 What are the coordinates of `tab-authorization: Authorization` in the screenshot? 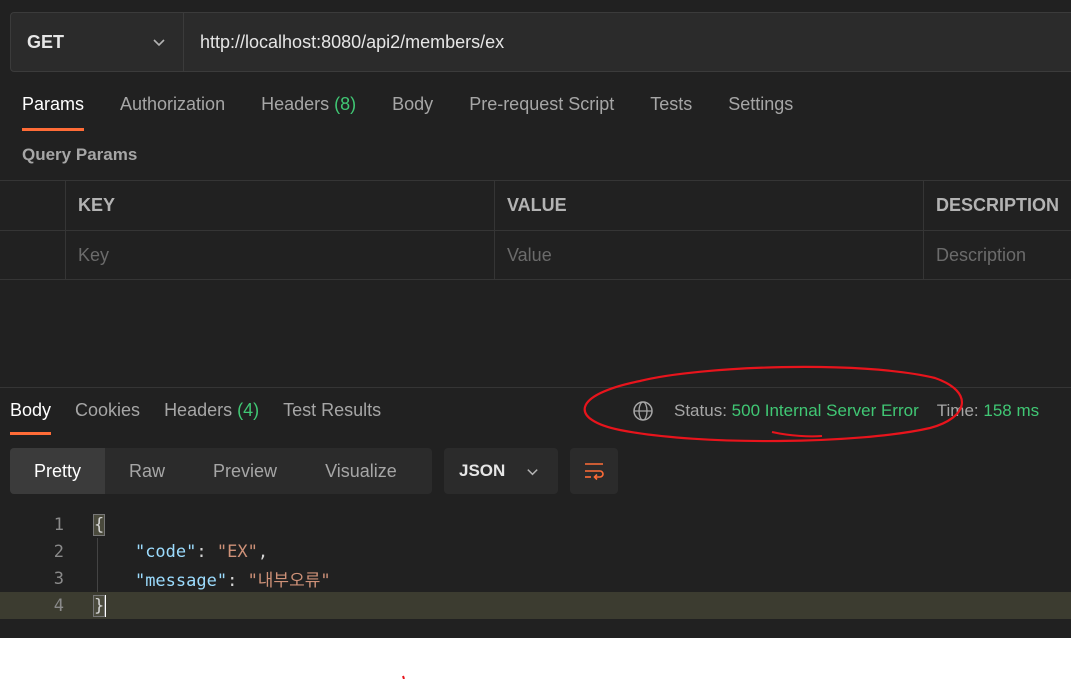 It's located at (172, 113).